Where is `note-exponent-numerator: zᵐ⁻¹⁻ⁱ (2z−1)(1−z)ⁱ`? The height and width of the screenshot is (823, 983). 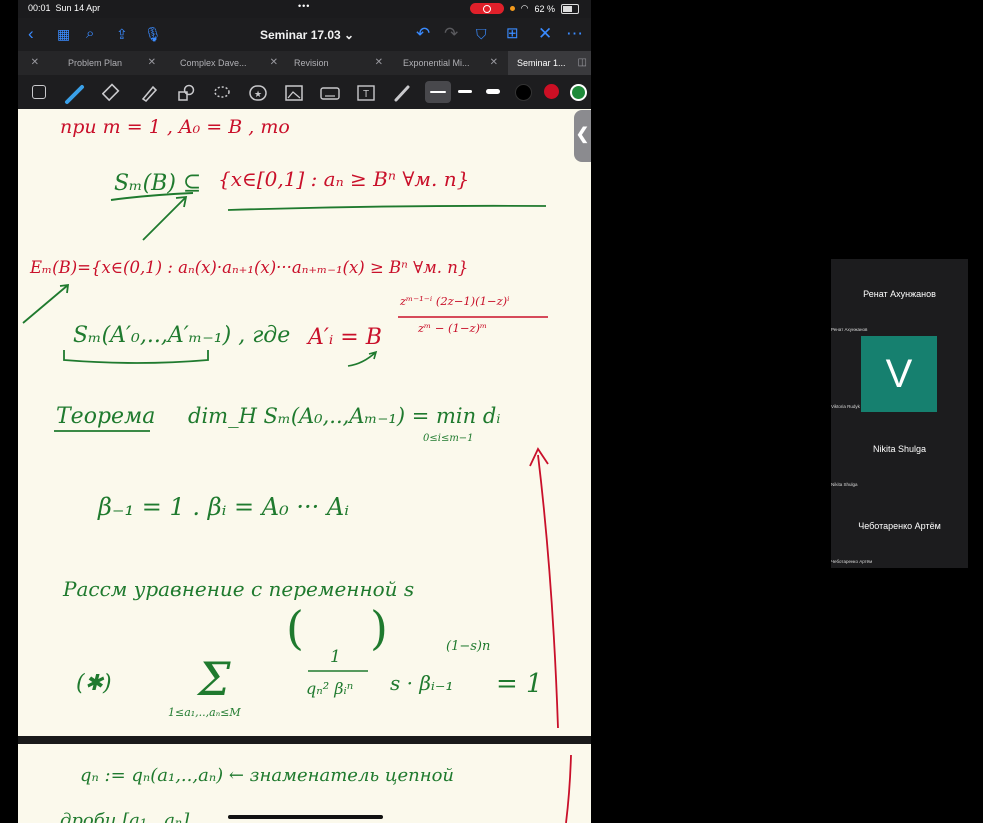
note-exponent-numerator: zᵐ⁻¹⁻ⁱ (2z−1)(1−z)ⁱ is located at coordinates (454, 301).